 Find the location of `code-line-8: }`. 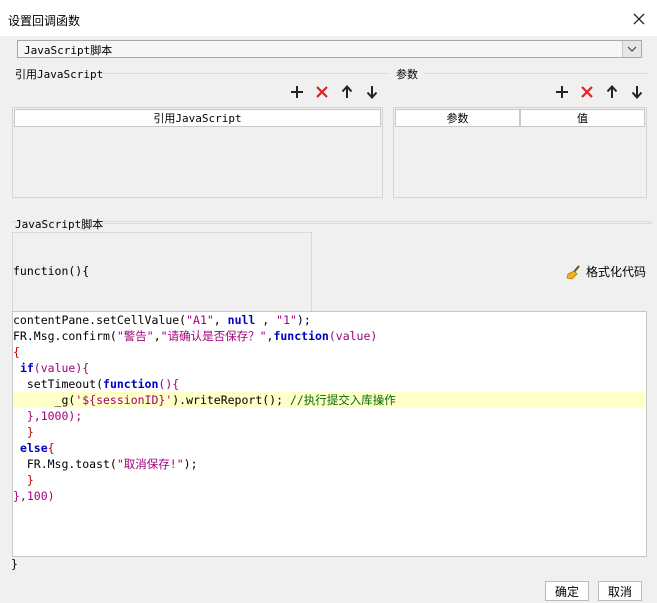

code-line-8: } is located at coordinates (23, 432).